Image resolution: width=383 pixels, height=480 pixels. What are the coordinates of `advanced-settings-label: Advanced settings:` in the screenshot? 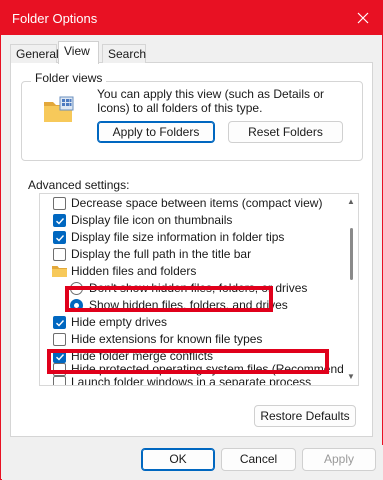 It's located at (79, 185).